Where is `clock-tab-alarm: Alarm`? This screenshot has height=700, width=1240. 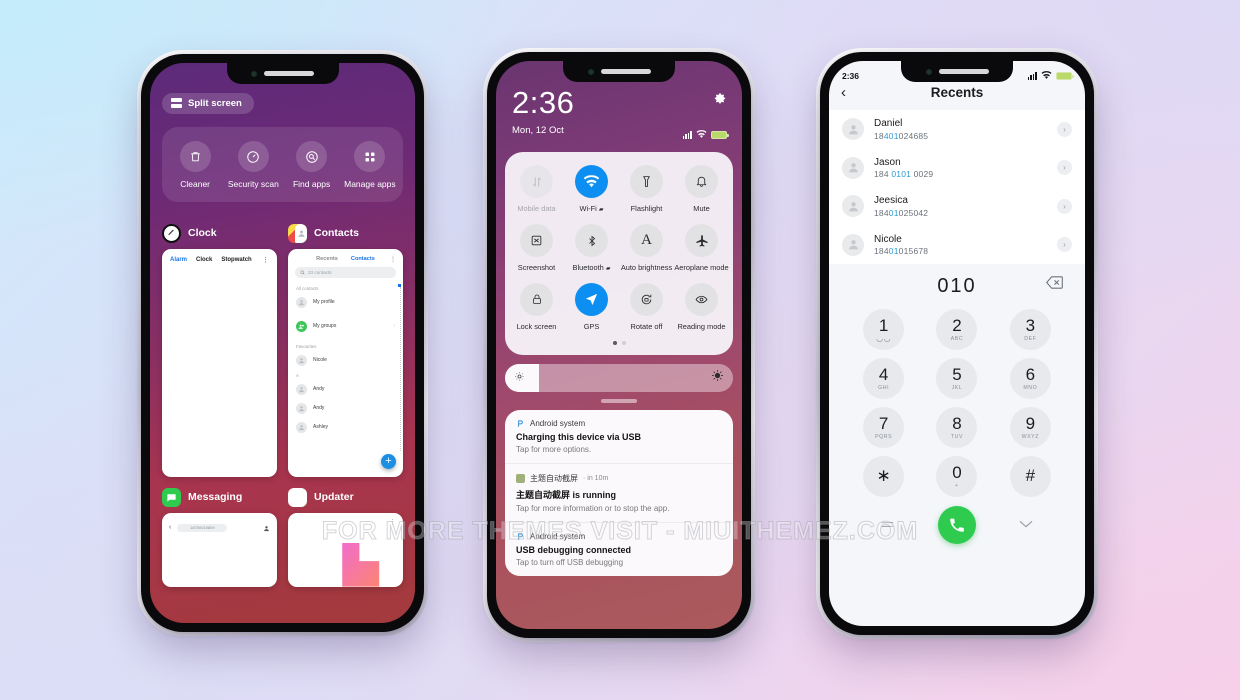 clock-tab-alarm: Alarm is located at coordinates (178, 260).